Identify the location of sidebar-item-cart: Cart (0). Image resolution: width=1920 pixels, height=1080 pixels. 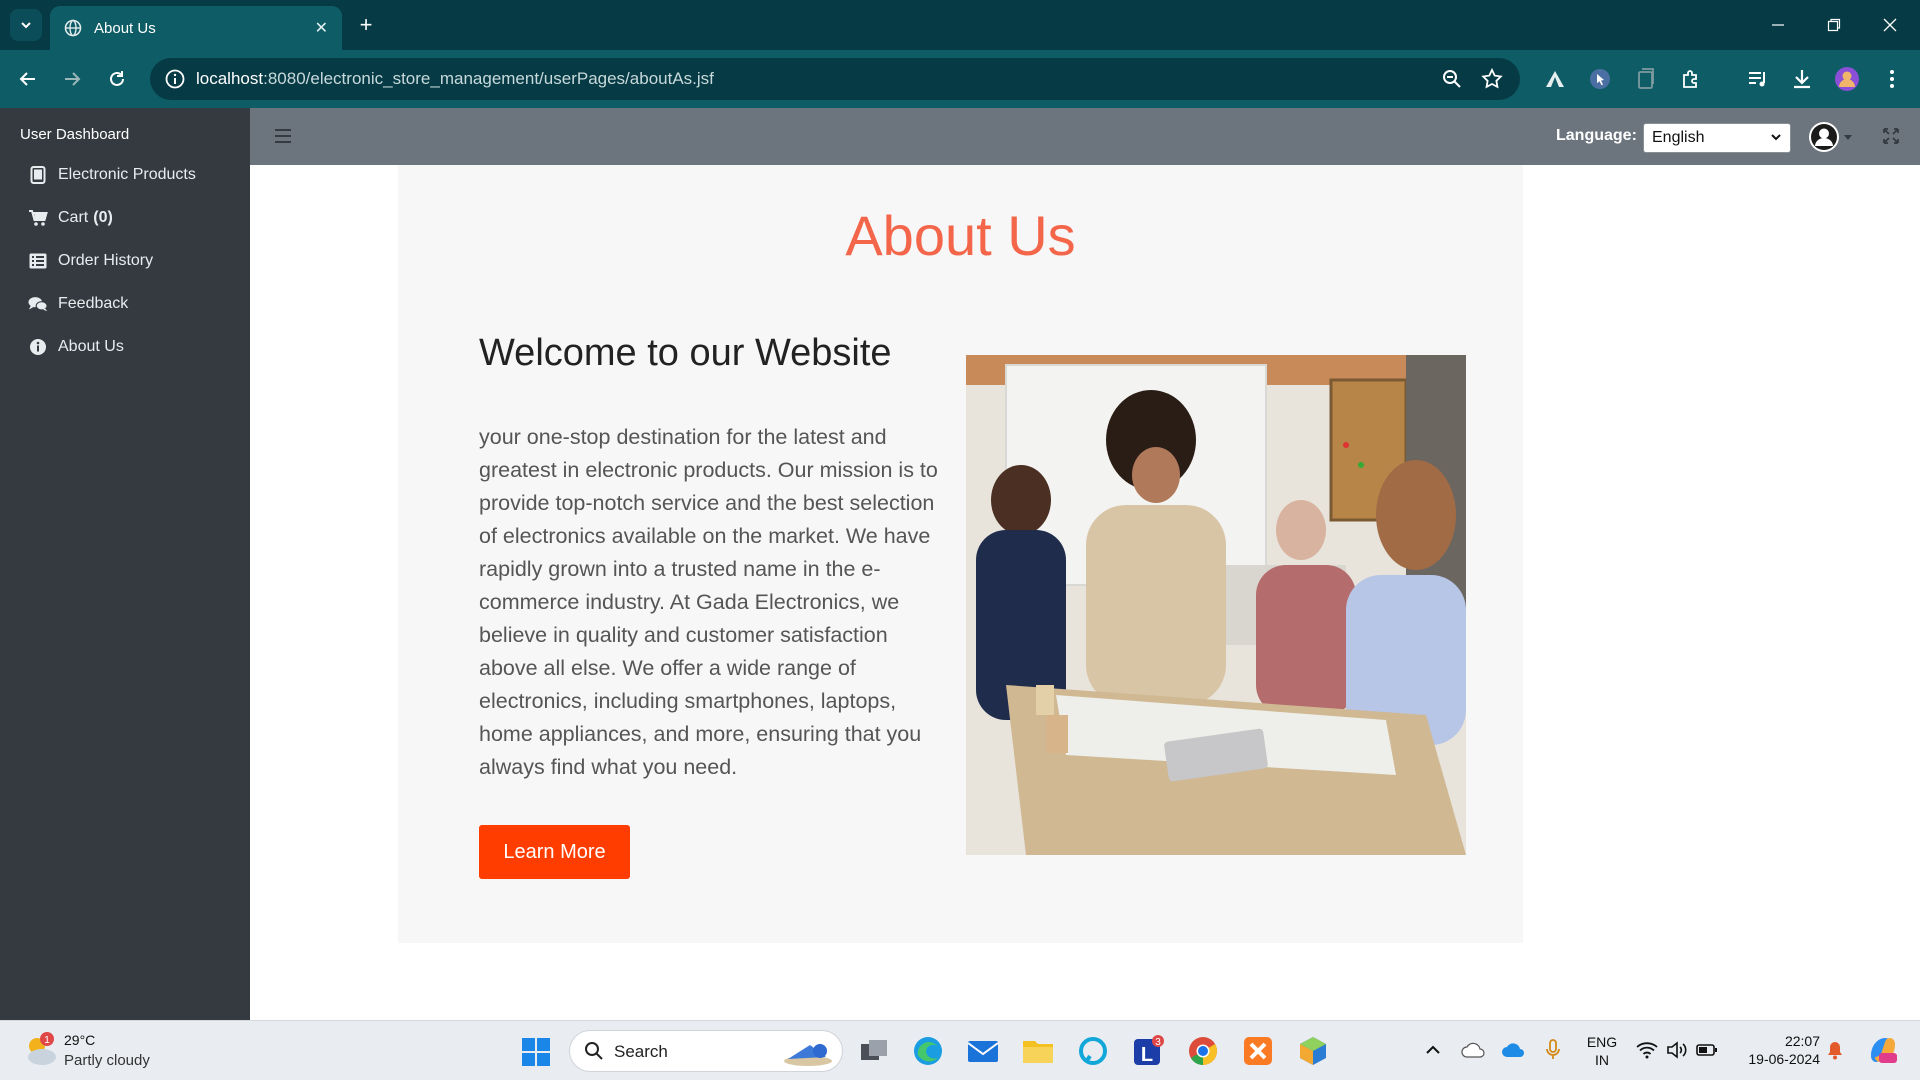
(70, 218).